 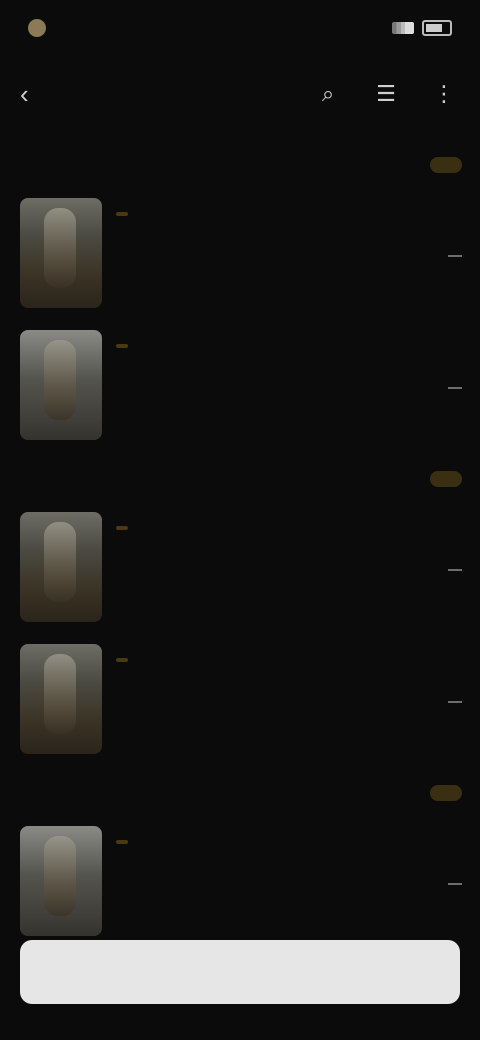 I want to click on search-icon: ⌕, so click(x=328, y=94).